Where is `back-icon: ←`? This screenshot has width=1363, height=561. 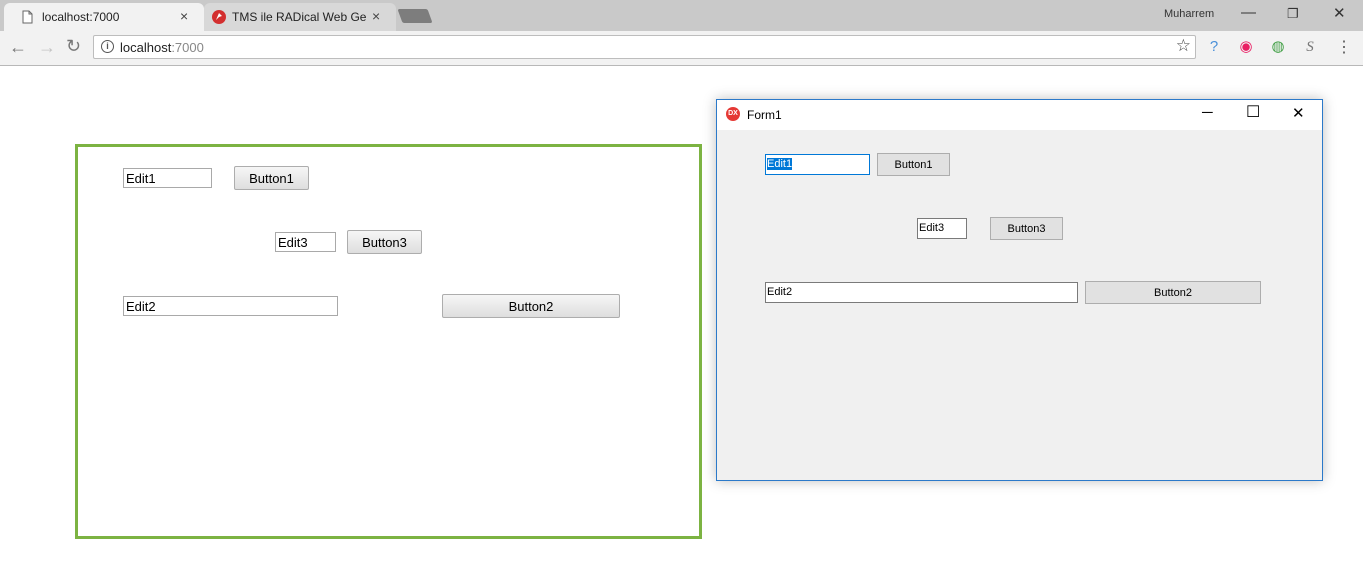
back-icon: ← is located at coordinates (18, 47).